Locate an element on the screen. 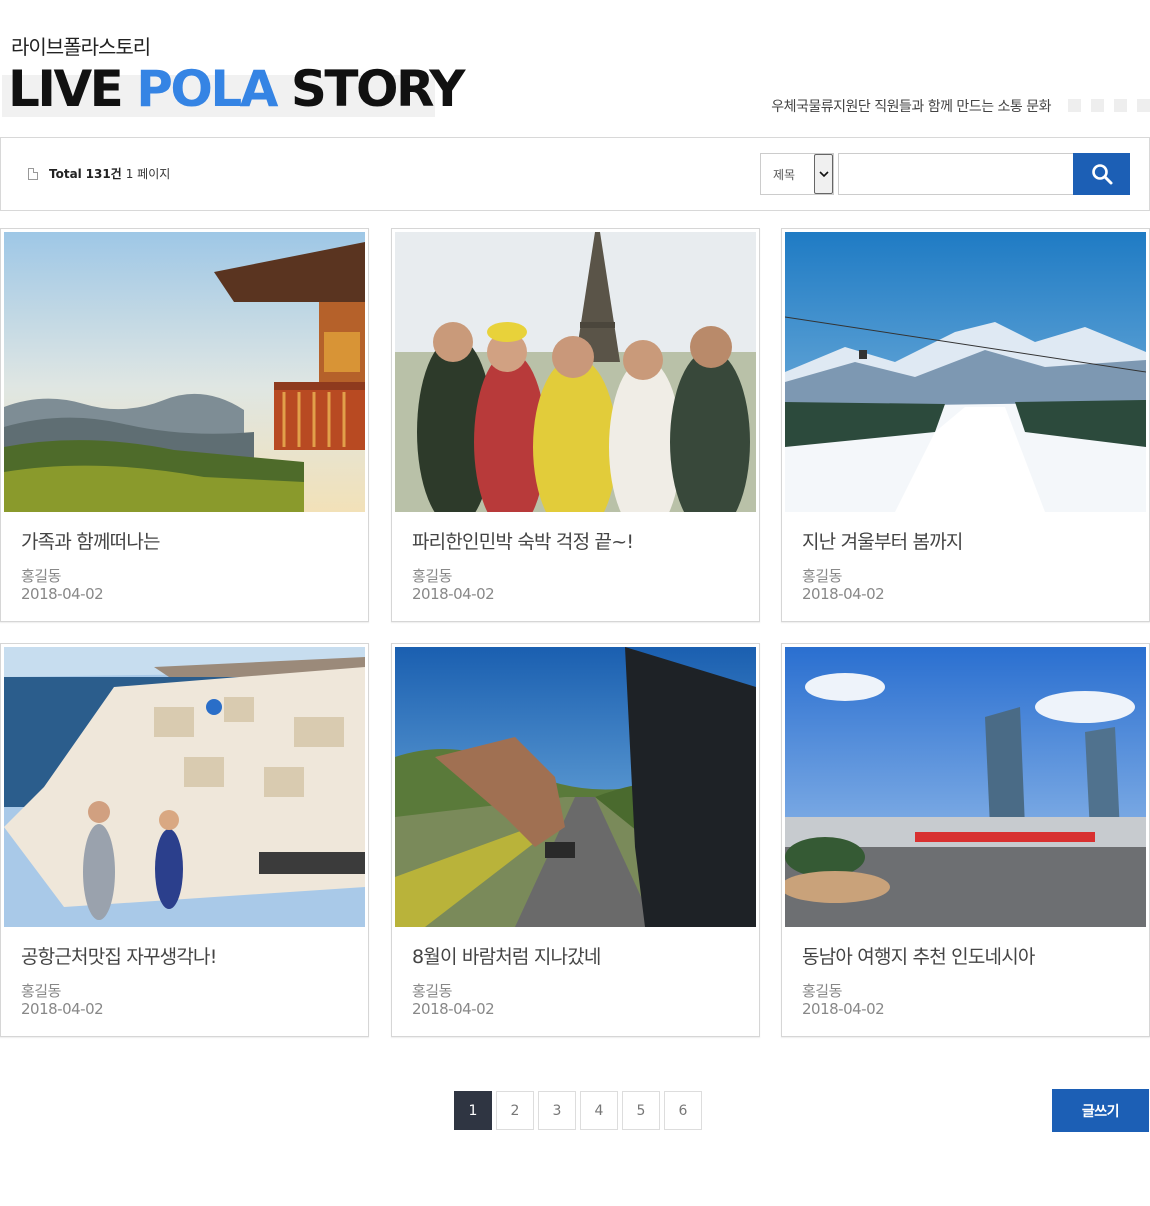 The image size is (1150, 1206). page-4: 4 is located at coordinates (599, 1110).